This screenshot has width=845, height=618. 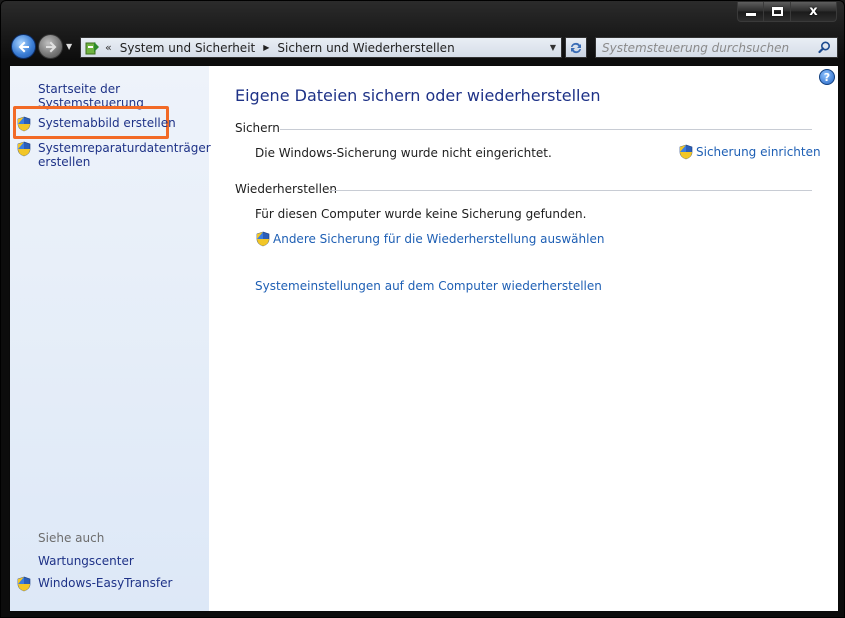 I want to click on help-icon: ?, so click(x=827, y=77).